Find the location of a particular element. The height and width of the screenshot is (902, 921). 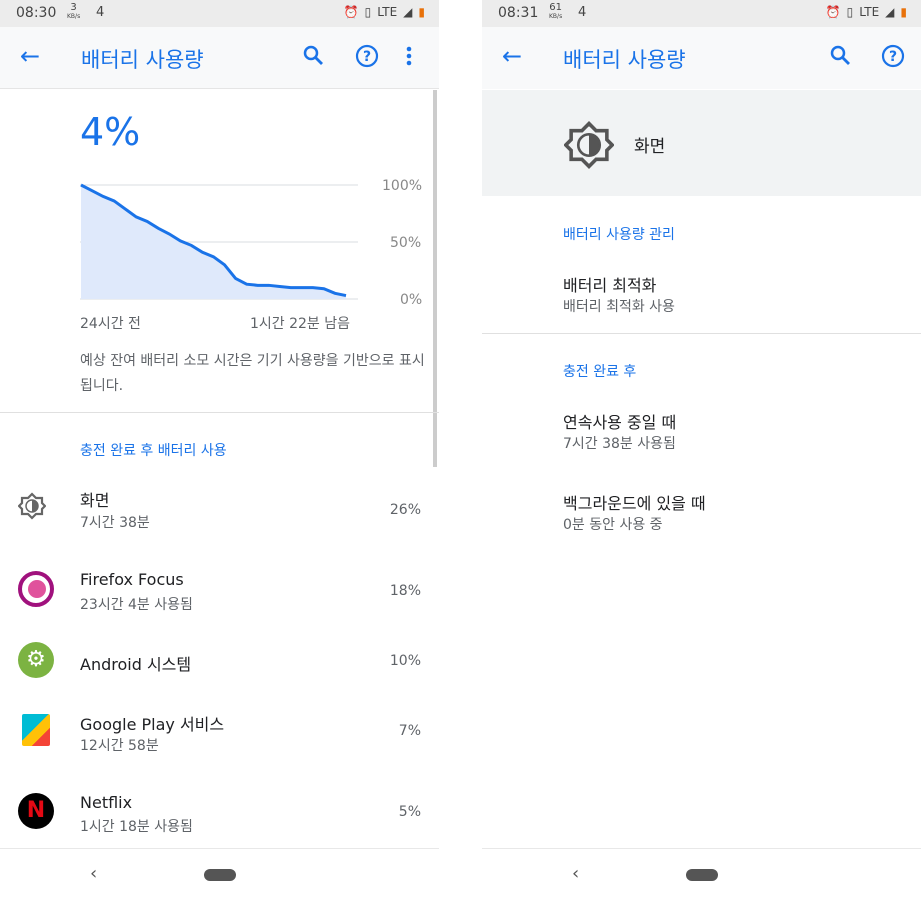

android-system-icon: ⚙ is located at coordinates (36, 660).